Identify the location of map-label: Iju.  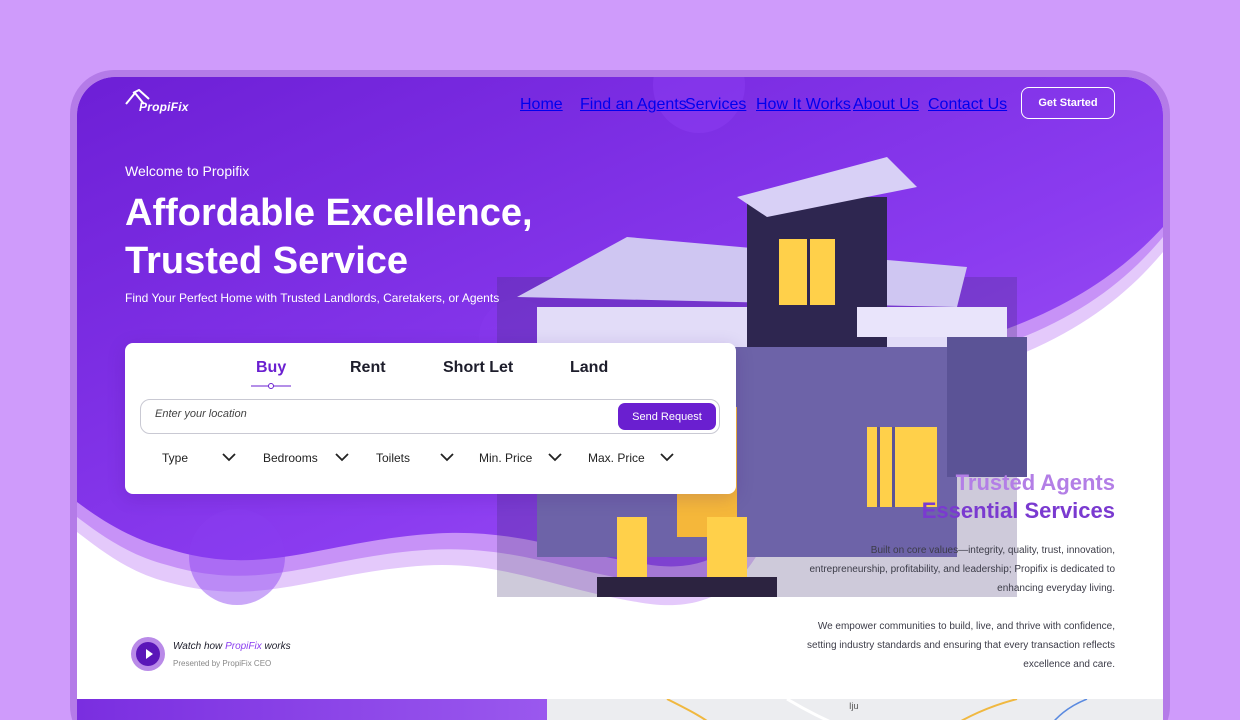
(854, 706).